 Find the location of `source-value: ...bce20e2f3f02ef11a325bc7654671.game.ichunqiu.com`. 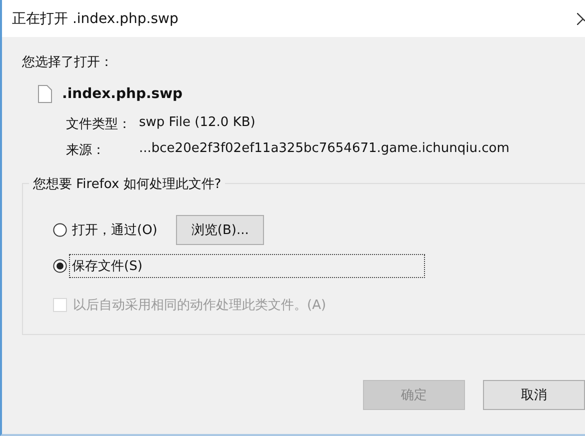

source-value: ...bce20e2f3f02ef11a325bc7654671.game.ichunqiu.com is located at coordinates (324, 149).